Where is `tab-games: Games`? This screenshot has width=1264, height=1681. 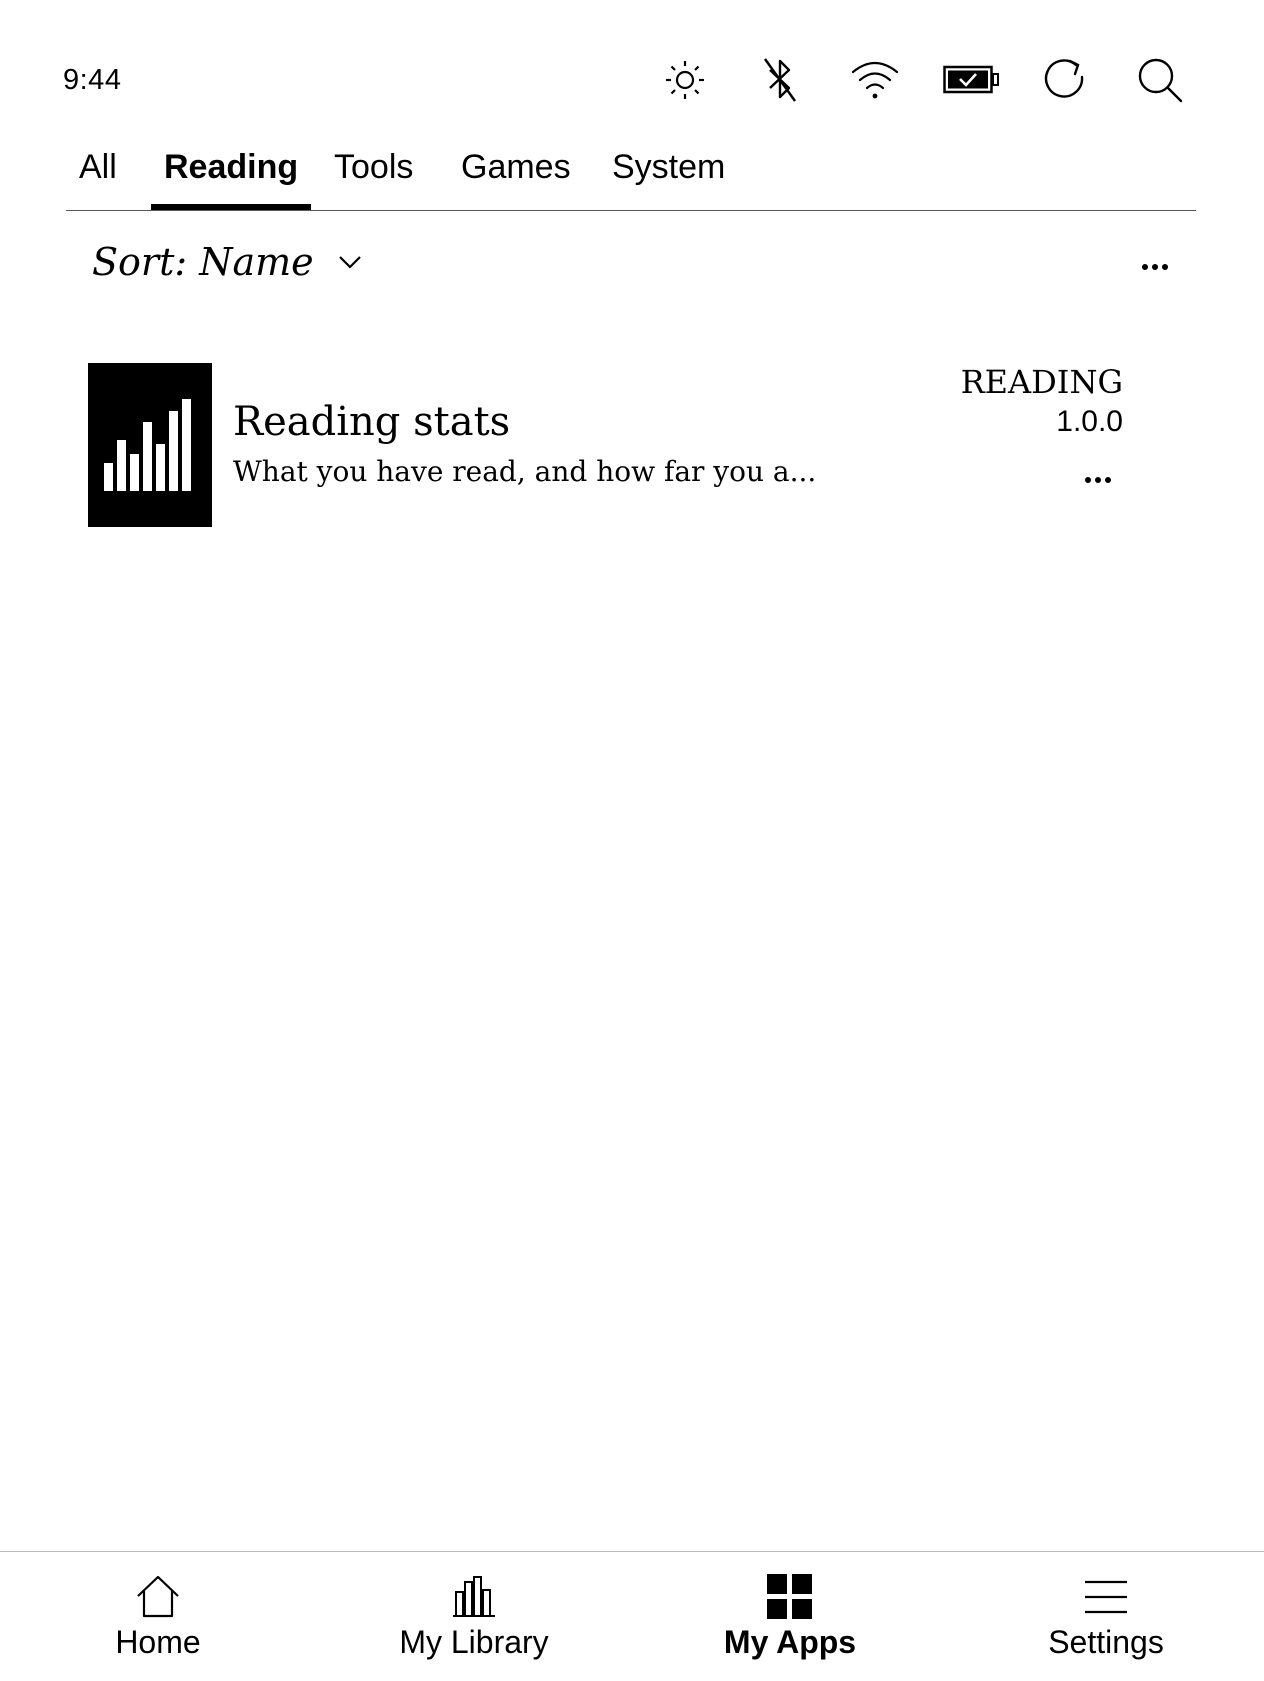 tab-games: Games is located at coordinates (516, 179).